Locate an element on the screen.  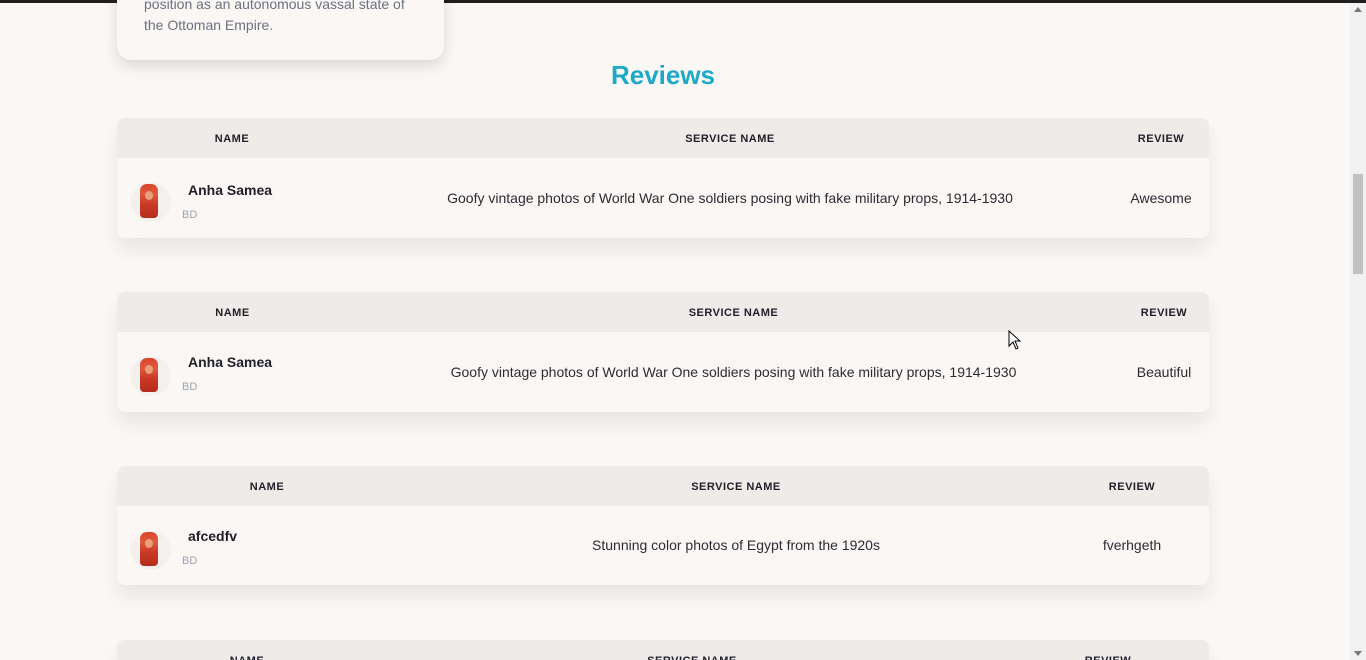
card-text-line2: the Ottoman Empire. is located at coordinates (209, 25).